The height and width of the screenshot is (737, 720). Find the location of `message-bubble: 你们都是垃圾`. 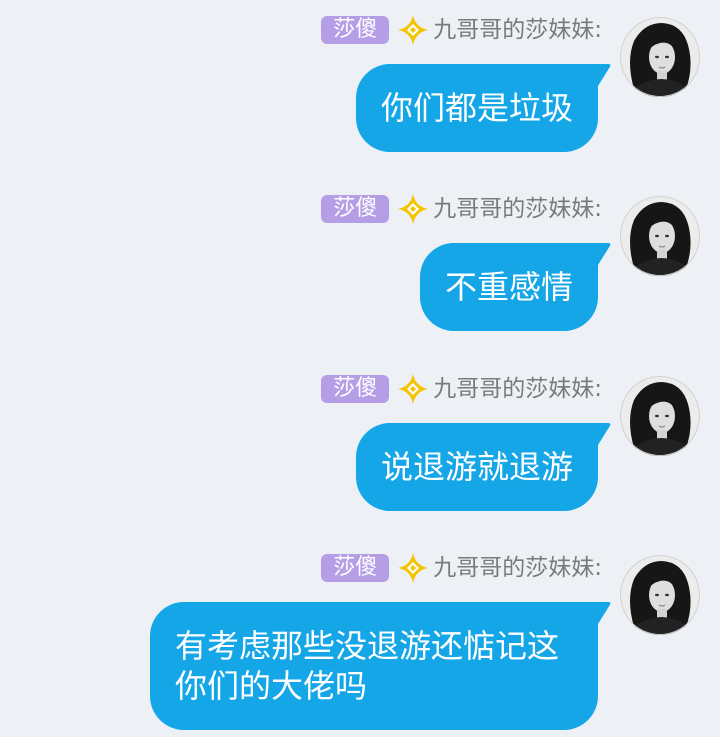

message-bubble: 你们都是垃圾 is located at coordinates (476, 108).